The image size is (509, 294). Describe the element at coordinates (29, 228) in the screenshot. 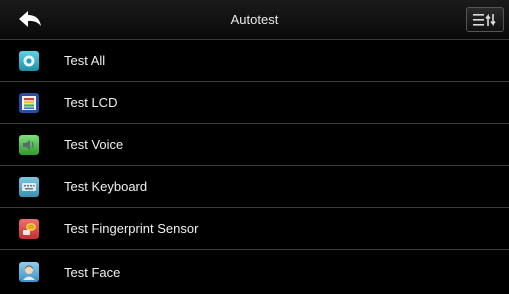

I see `fingerprint-icon` at that location.